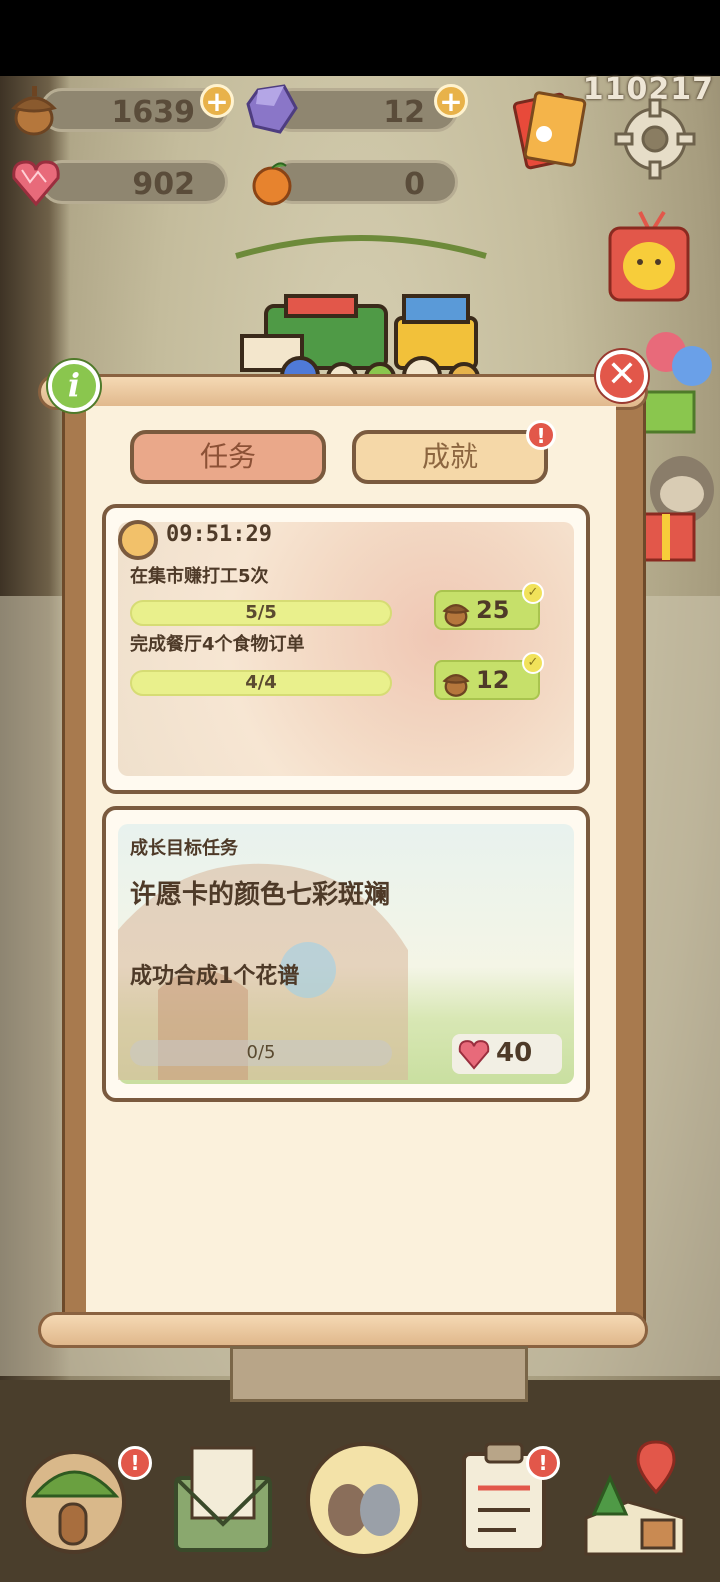  I want to click on gem-icon, so click(272, 109).